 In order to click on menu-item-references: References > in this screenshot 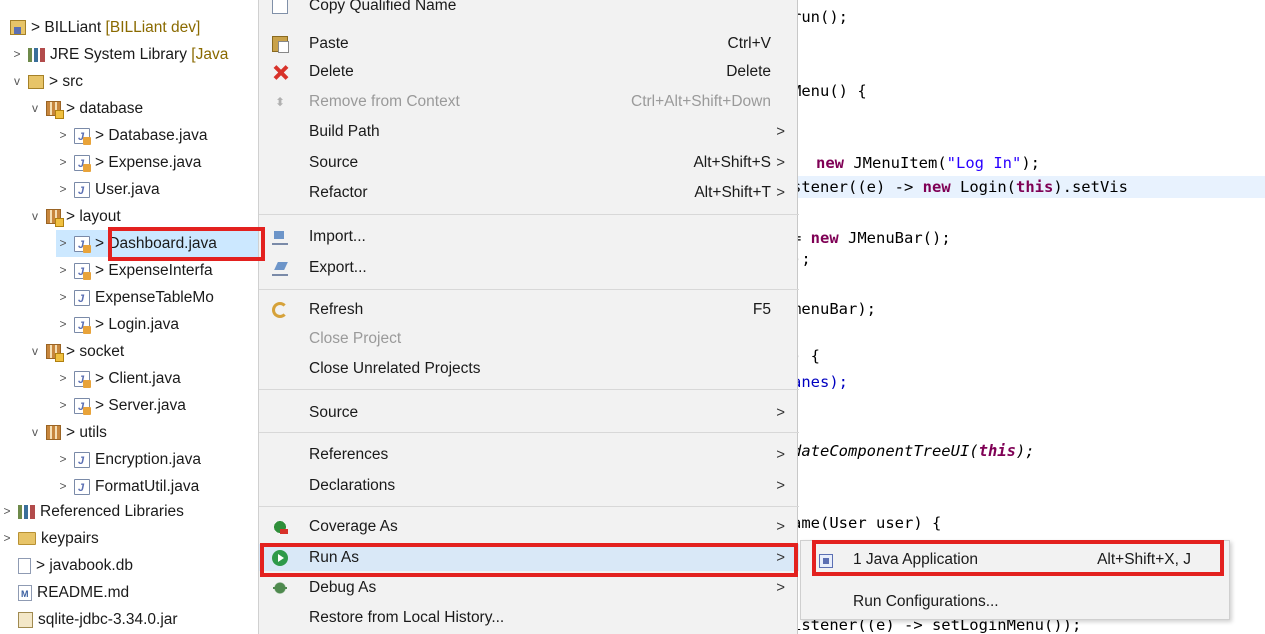, I will do `click(529, 454)`.